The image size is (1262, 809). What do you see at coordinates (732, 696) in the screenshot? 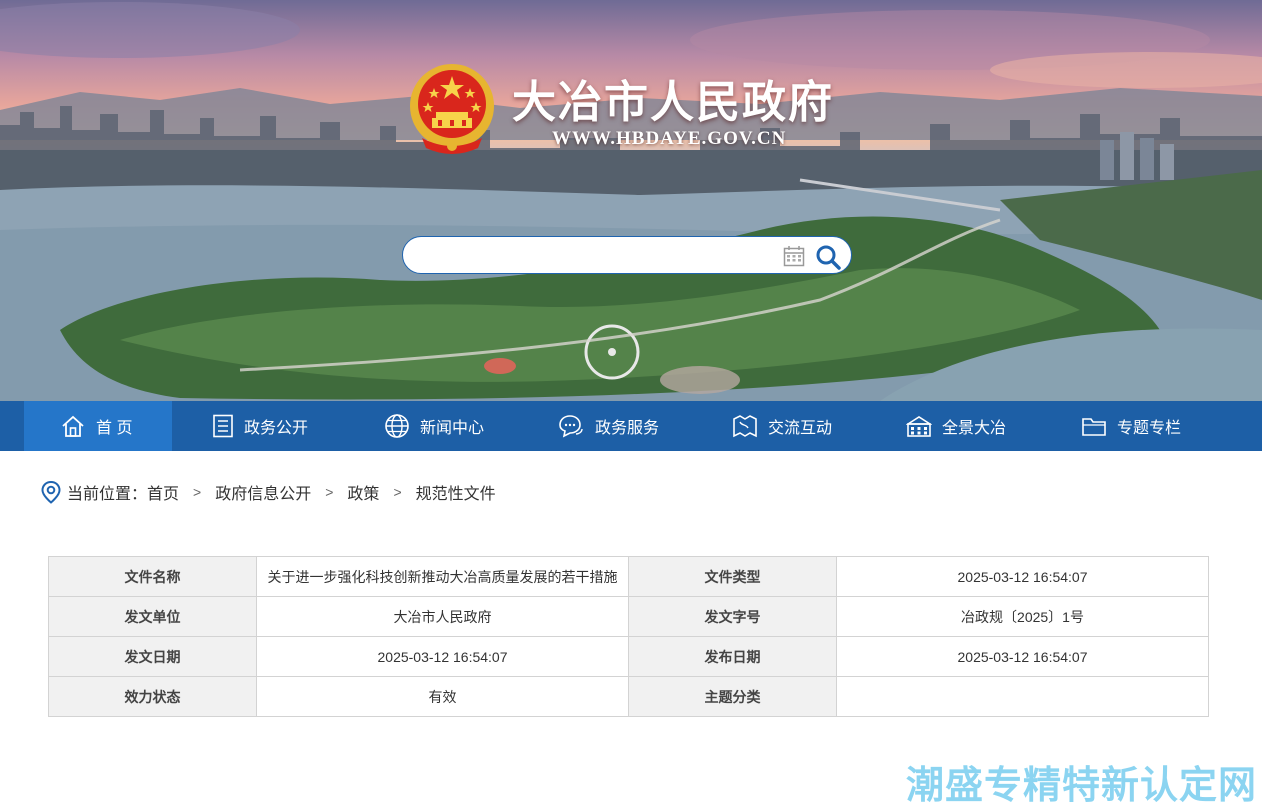
I see `label-topic-category: 主题分类` at bounding box center [732, 696].